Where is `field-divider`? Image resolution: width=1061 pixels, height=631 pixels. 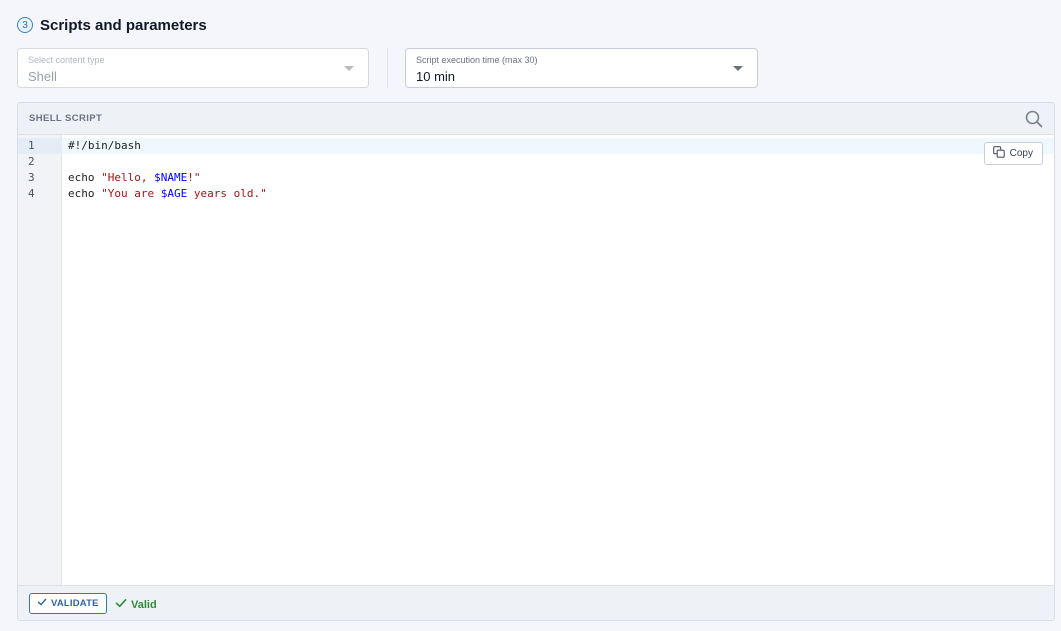 field-divider is located at coordinates (387, 68).